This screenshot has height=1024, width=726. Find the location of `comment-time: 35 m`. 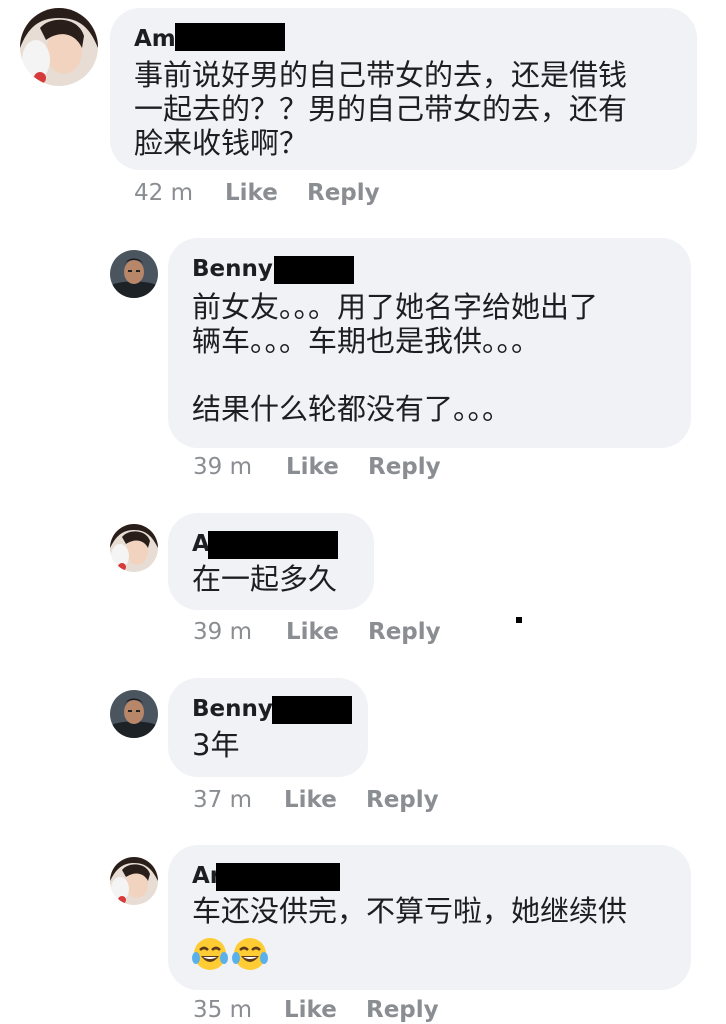

comment-time: 35 m is located at coordinates (222, 1010).